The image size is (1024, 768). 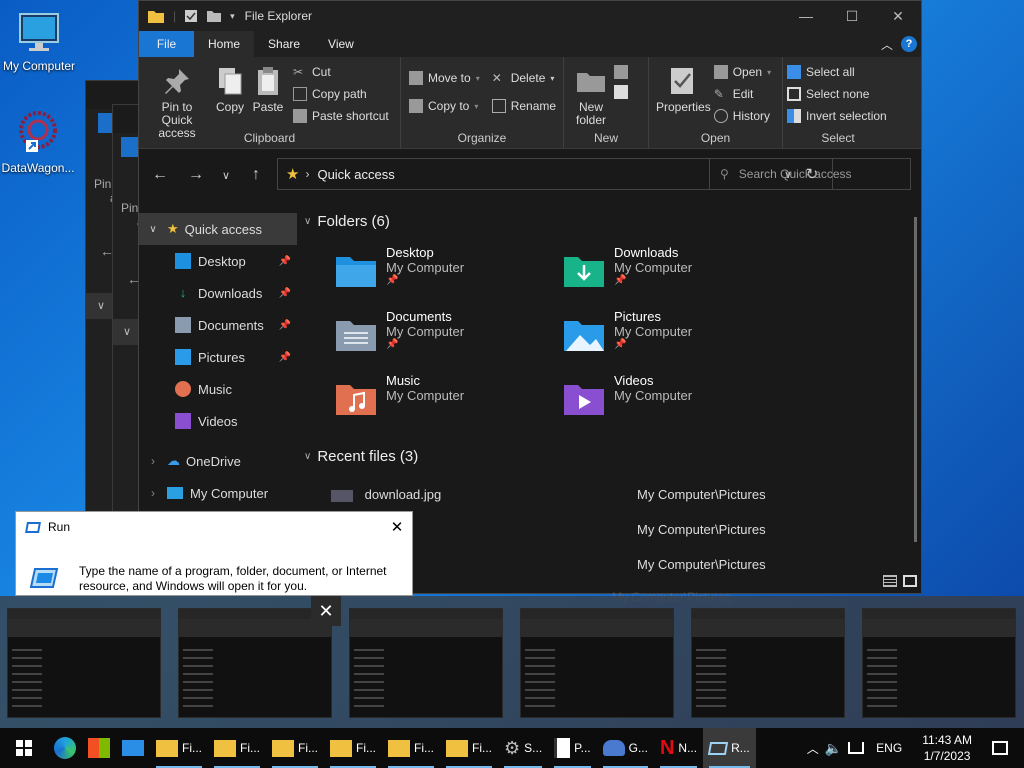 What do you see at coordinates (627, 397) in the screenshot?
I see `folder-tile-videos: Videos My Computer` at bounding box center [627, 397].